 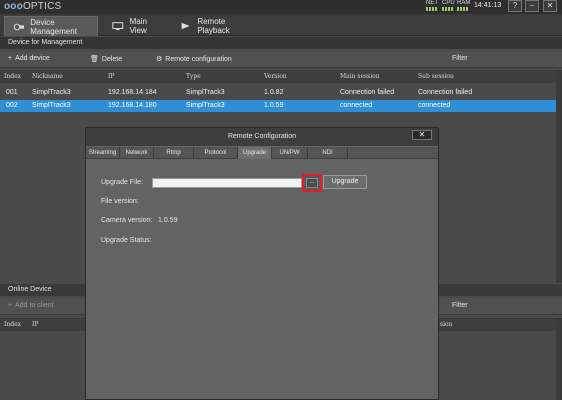 What do you see at coordinates (281, 7) in the screenshot?
I see `title-bar: oooOPTICS NET CPU RAM 14:41:13 ? – ✕` at bounding box center [281, 7].